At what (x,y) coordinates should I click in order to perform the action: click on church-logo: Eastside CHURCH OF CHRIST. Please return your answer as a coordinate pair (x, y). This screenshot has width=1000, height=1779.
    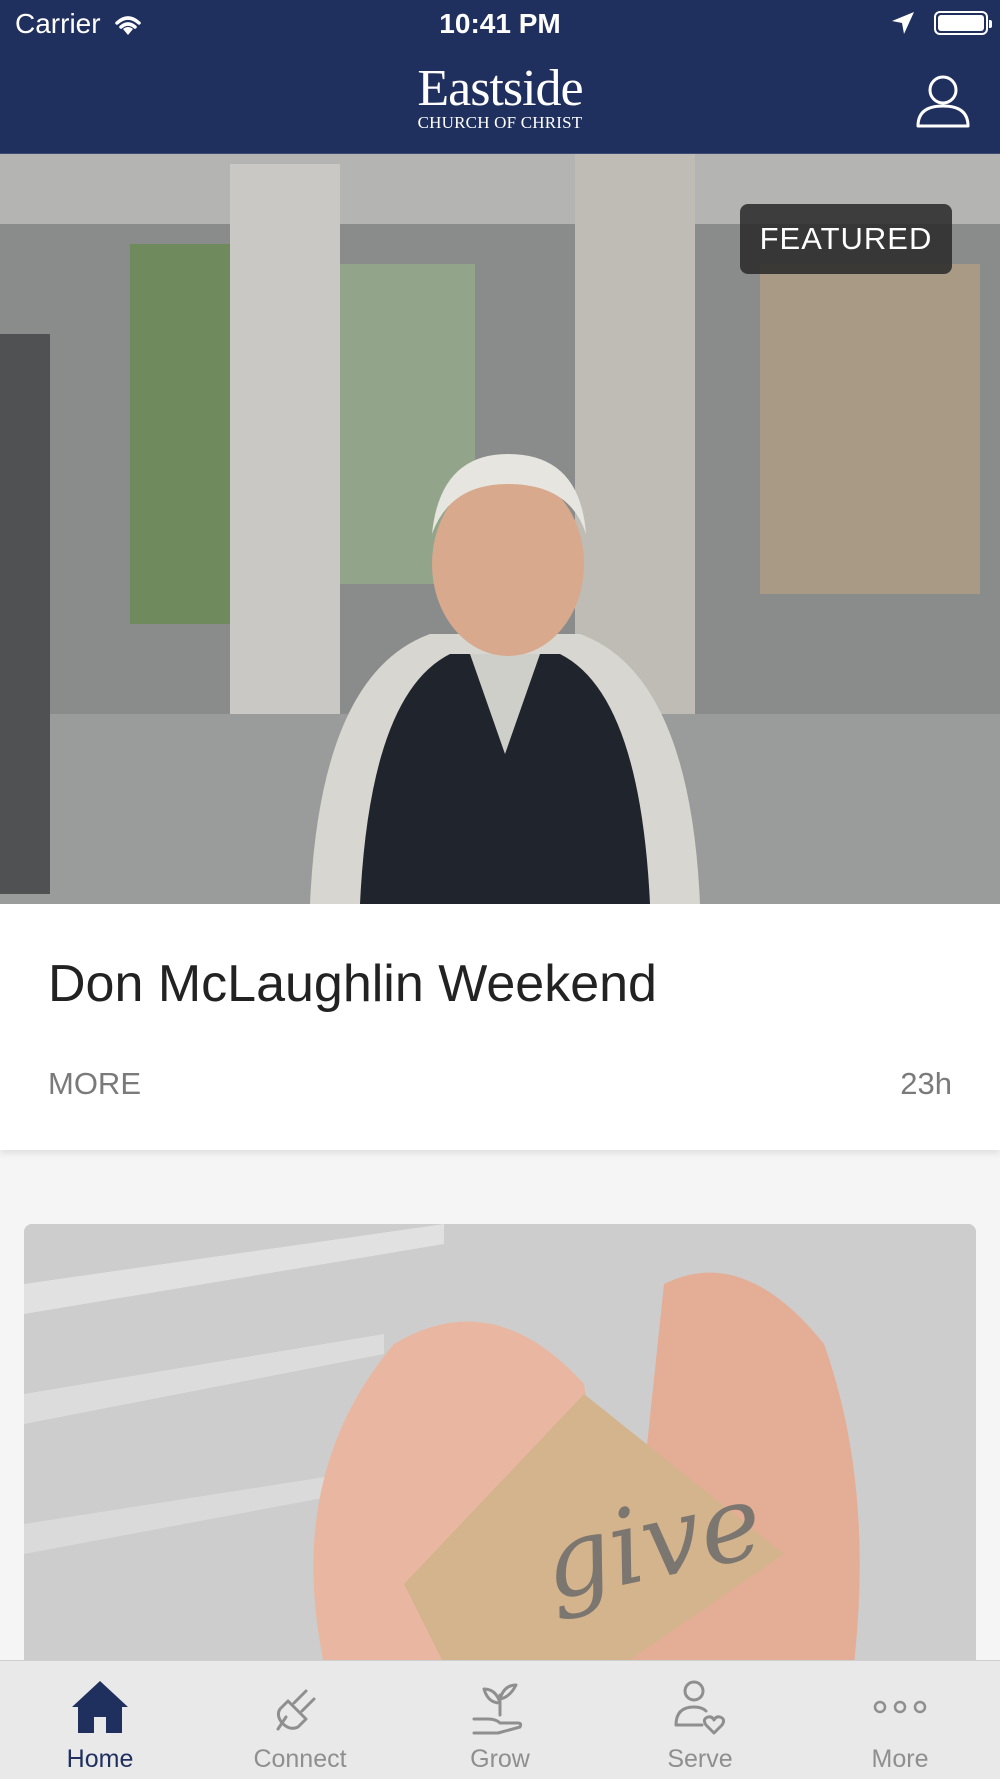
    Looking at the image, I should click on (500, 96).